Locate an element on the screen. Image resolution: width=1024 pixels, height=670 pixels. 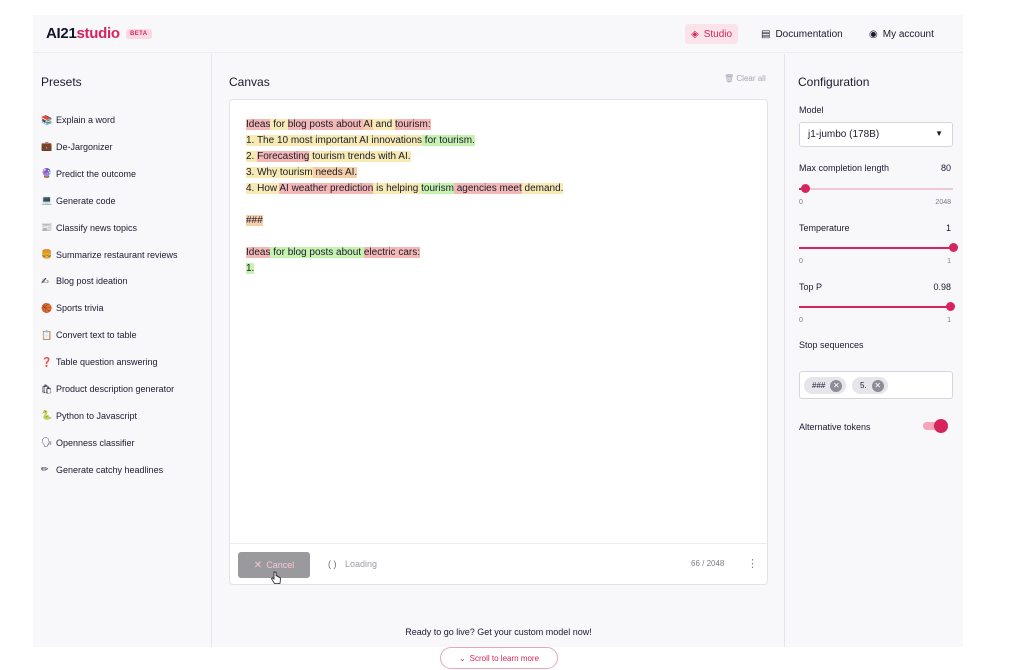
token-span: blog posts about is located at coordinates (325, 124).